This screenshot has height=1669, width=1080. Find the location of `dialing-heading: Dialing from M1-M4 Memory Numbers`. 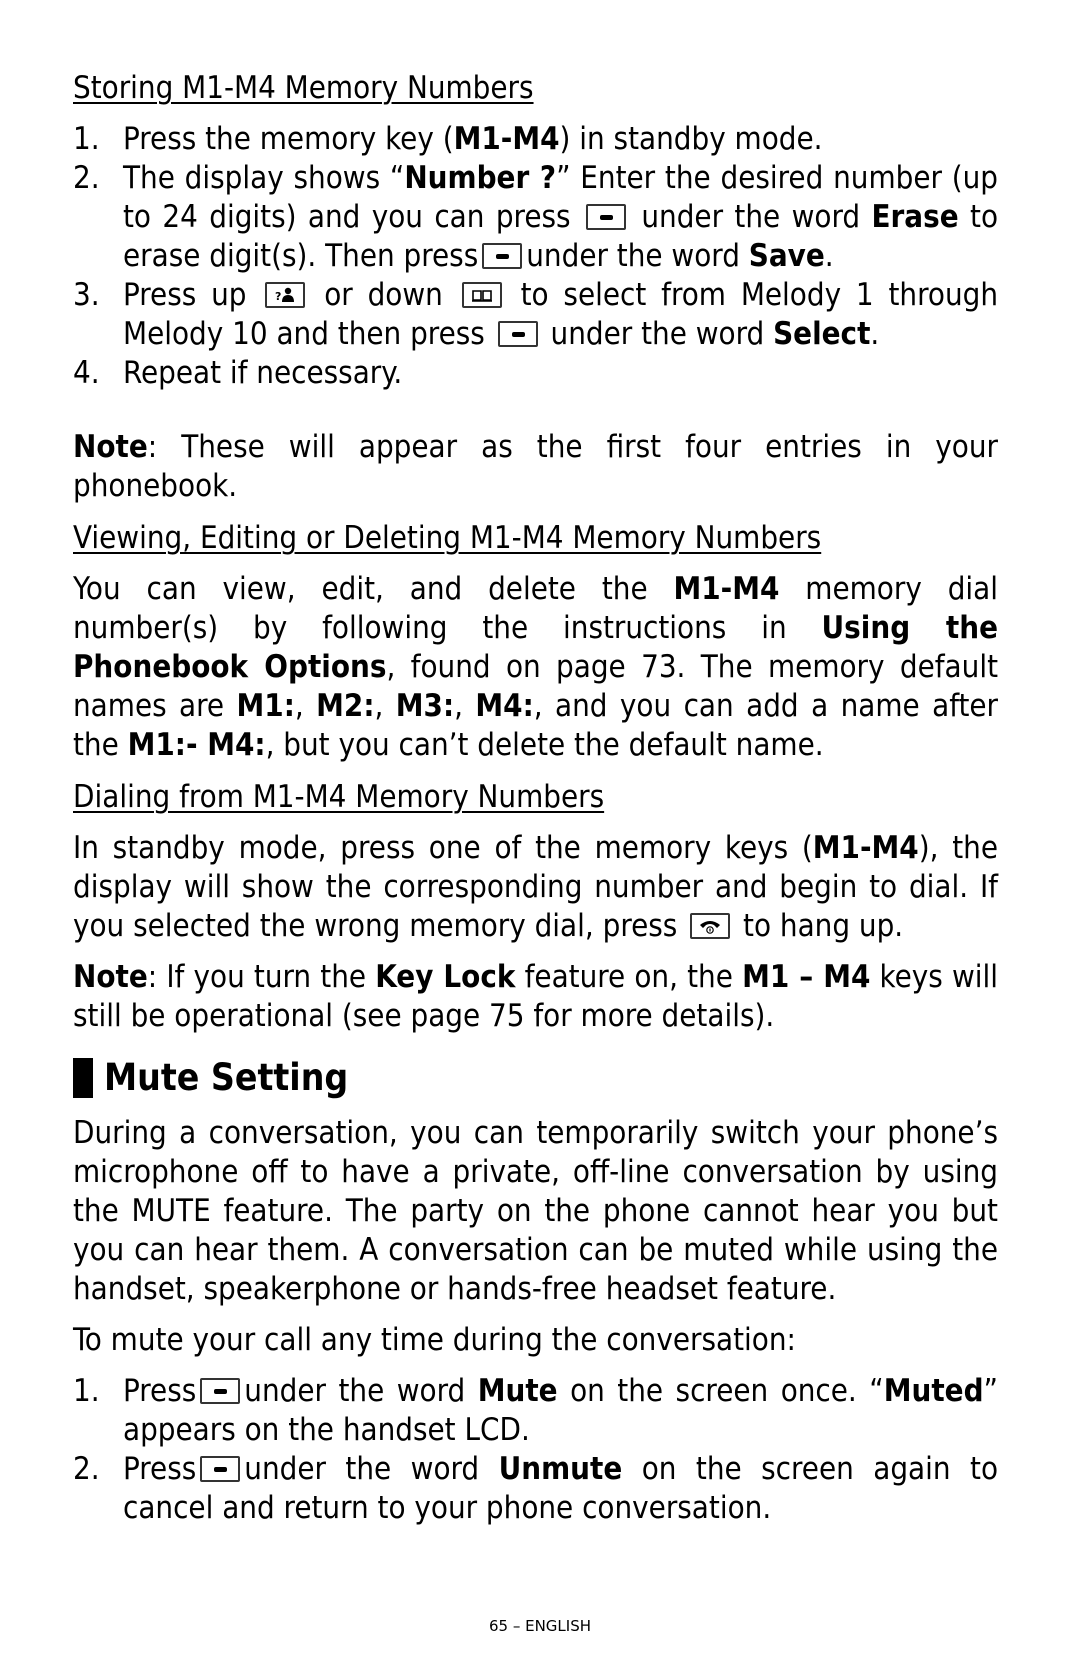

dialing-heading: Dialing from M1-M4 Memory Numbers is located at coordinates (339, 797).